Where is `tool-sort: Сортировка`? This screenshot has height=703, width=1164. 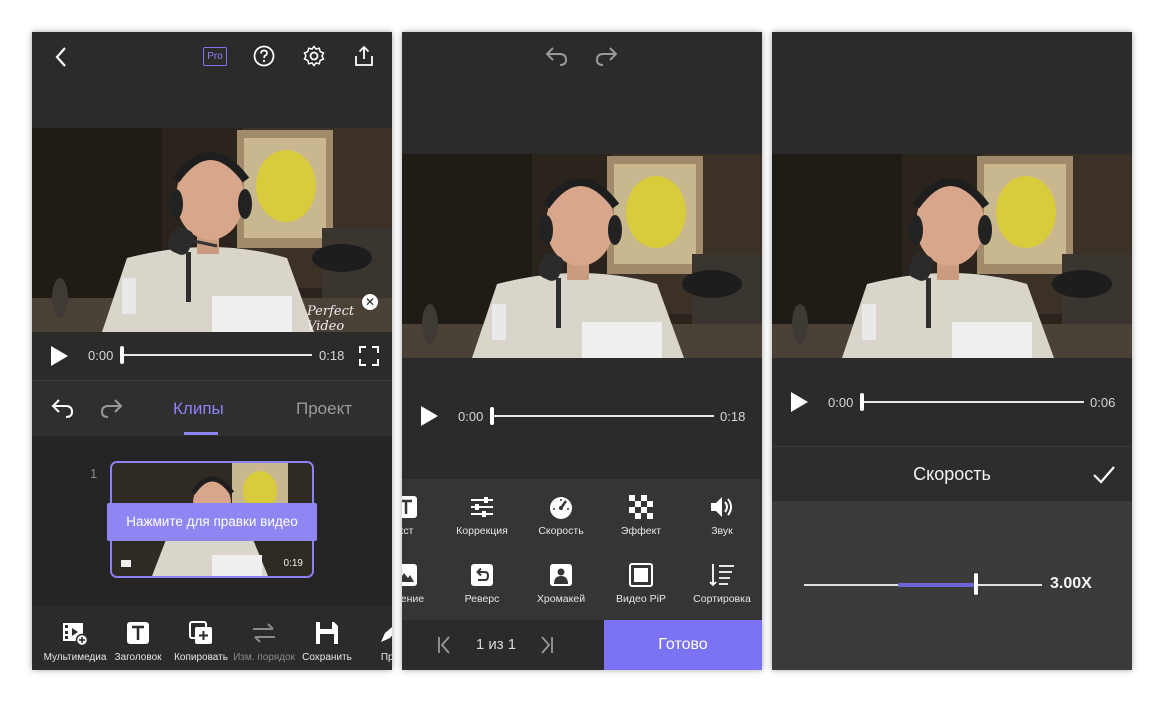 tool-sort: Сортировка is located at coordinates (721, 584).